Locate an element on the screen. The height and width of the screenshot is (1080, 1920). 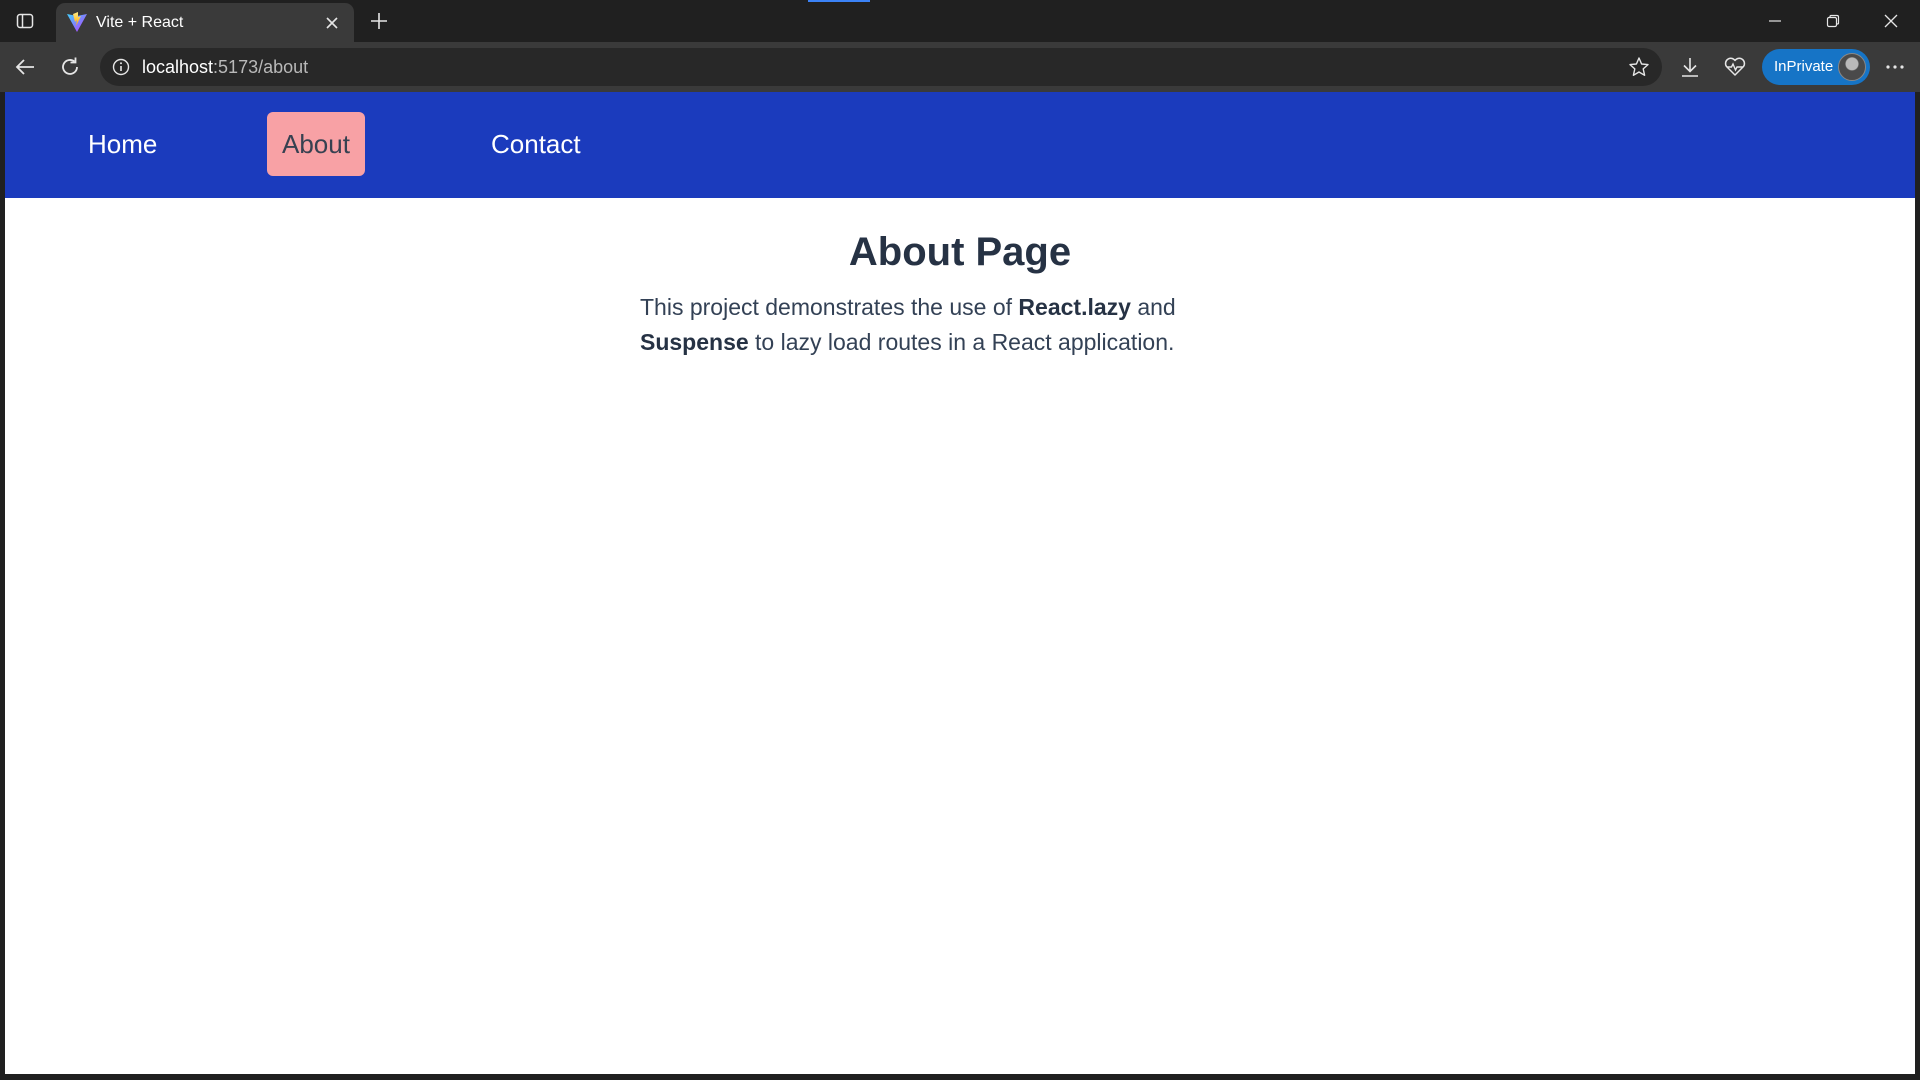
star-icon is located at coordinates (1639, 67).